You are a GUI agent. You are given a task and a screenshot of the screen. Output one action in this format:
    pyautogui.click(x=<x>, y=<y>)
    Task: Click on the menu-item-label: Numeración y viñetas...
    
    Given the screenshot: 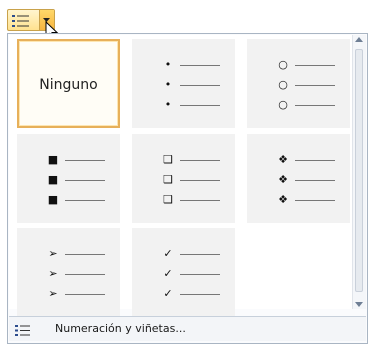 What is the action you would take?
    pyautogui.click(x=120, y=328)
    